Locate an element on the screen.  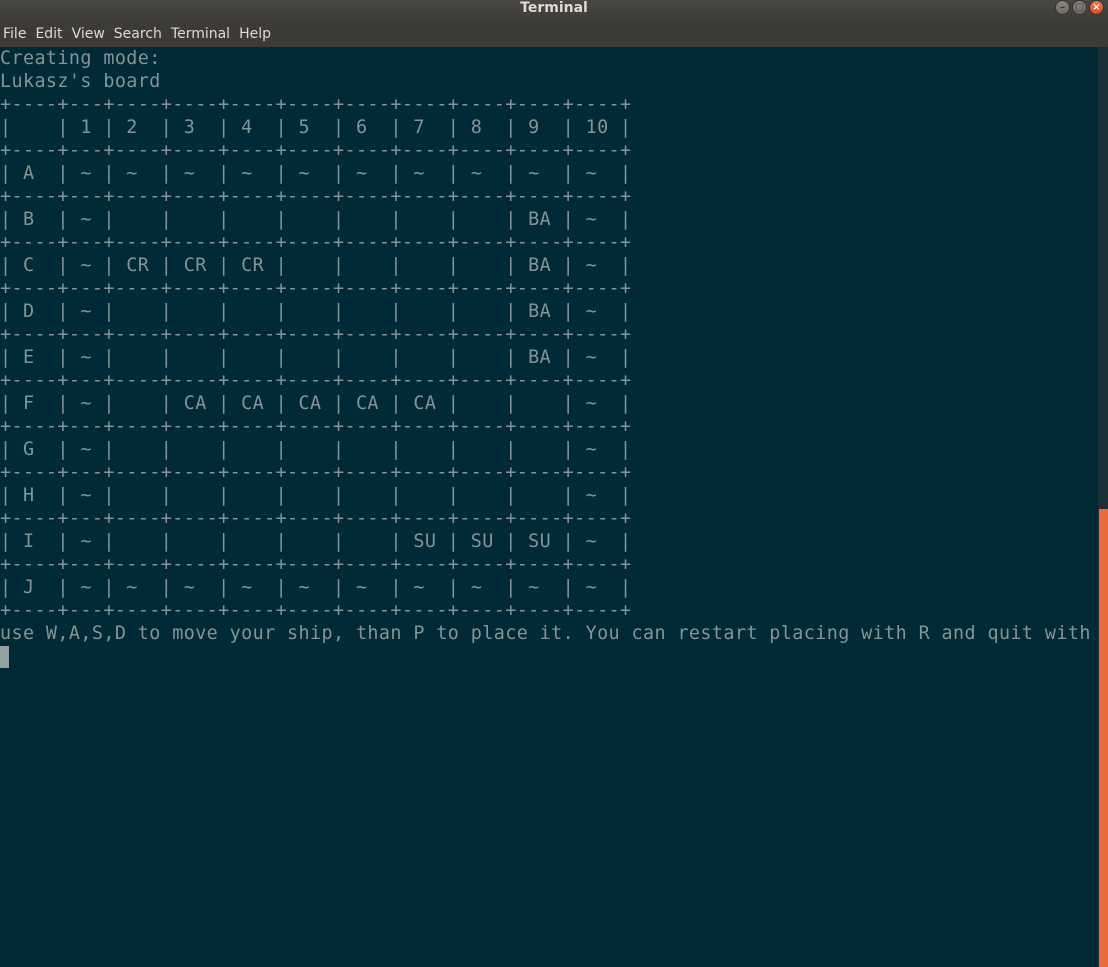
terminal-cursor is located at coordinates (4, 657).